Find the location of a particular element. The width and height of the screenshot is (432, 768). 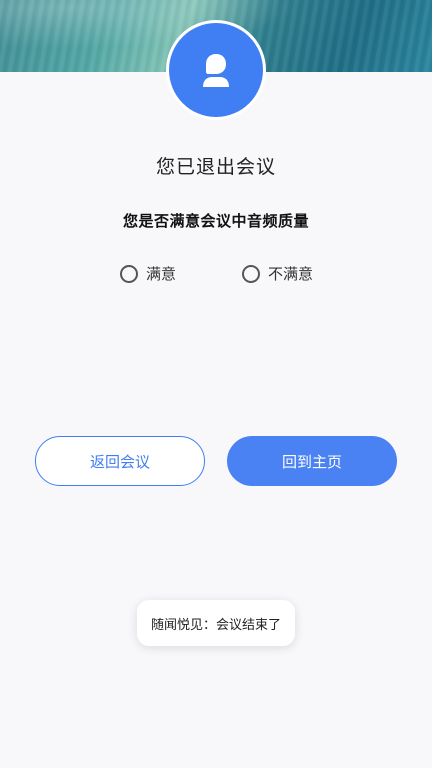

back-to-home-button: 回到主页 is located at coordinates (312, 461).